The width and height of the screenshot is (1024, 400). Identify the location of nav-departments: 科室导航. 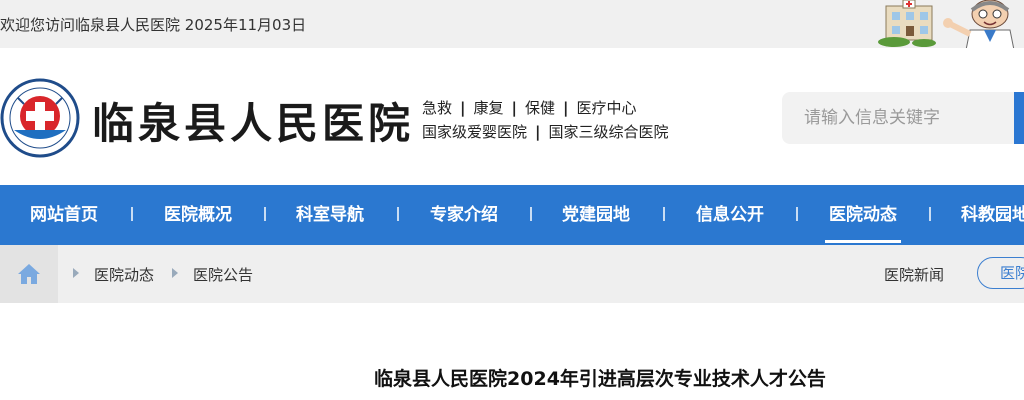
(330, 215).